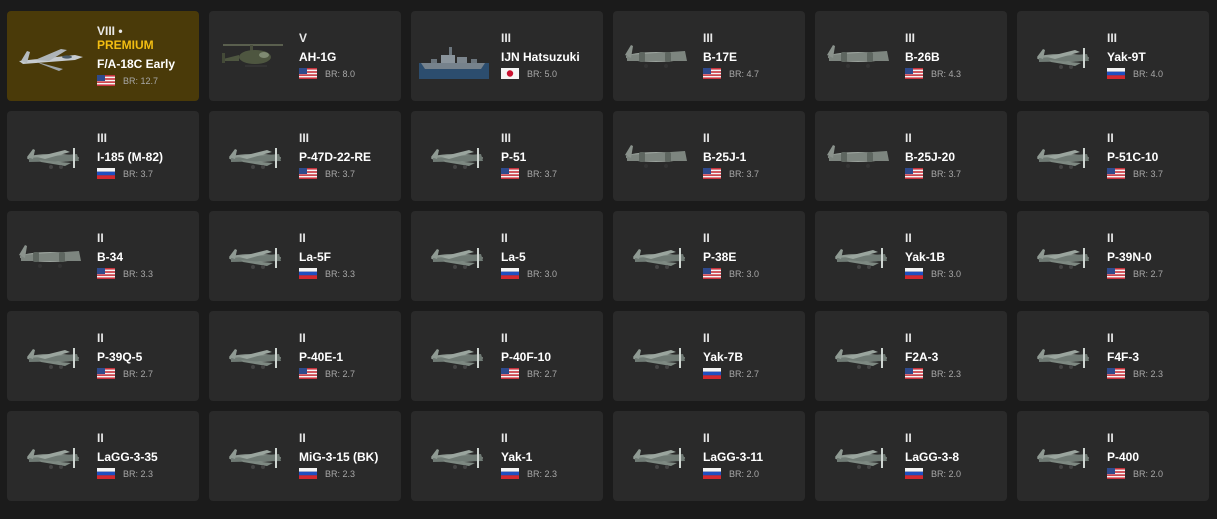  Describe the element at coordinates (347, 355) in the screenshot. I see `vehicle-info: II P-40E-1 BR: 2.7` at that location.